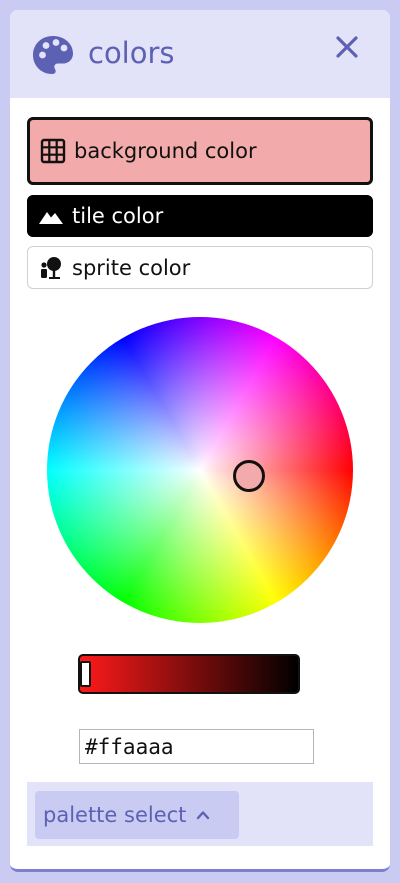 The width and height of the screenshot is (400, 883). I want to click on sprite-color-button: sprite color, so click(200, 267).